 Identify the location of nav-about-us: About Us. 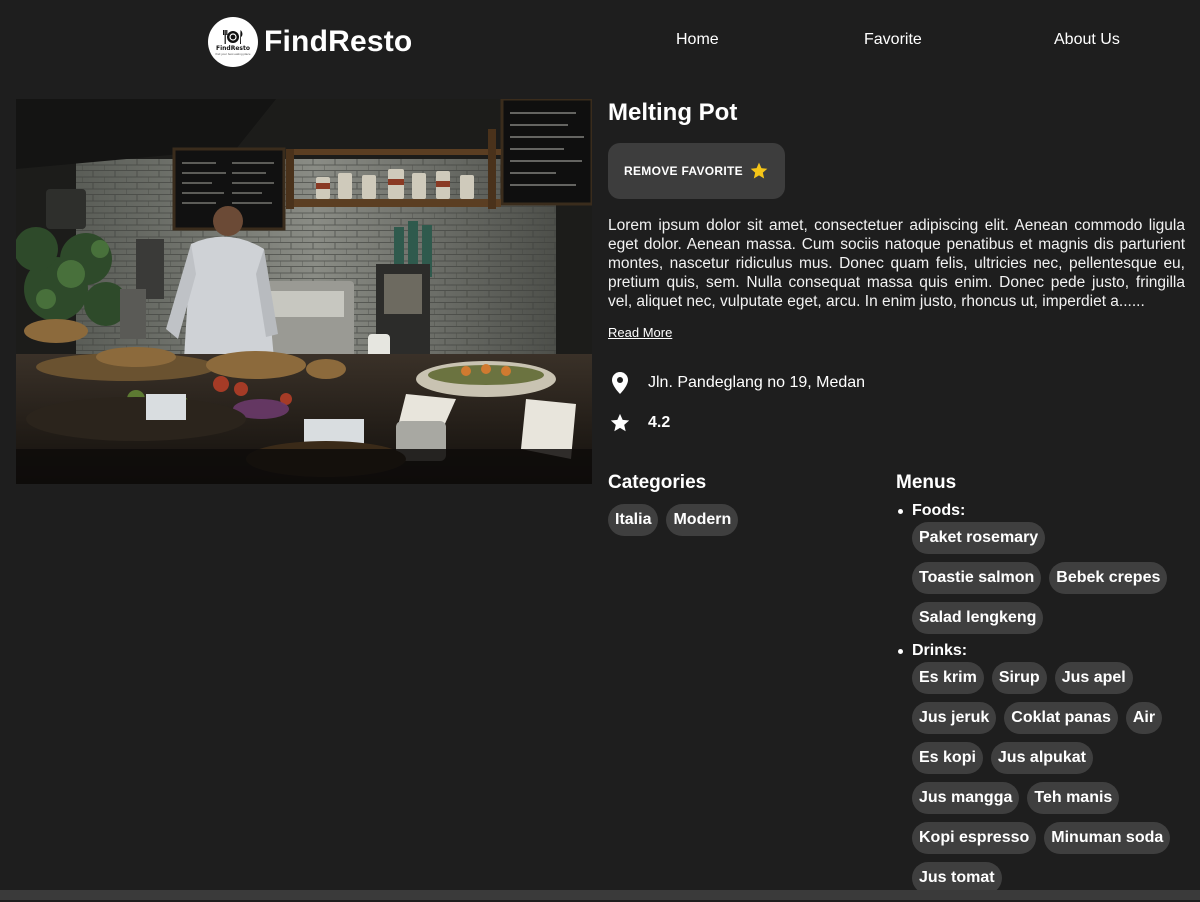
(1087, 40).